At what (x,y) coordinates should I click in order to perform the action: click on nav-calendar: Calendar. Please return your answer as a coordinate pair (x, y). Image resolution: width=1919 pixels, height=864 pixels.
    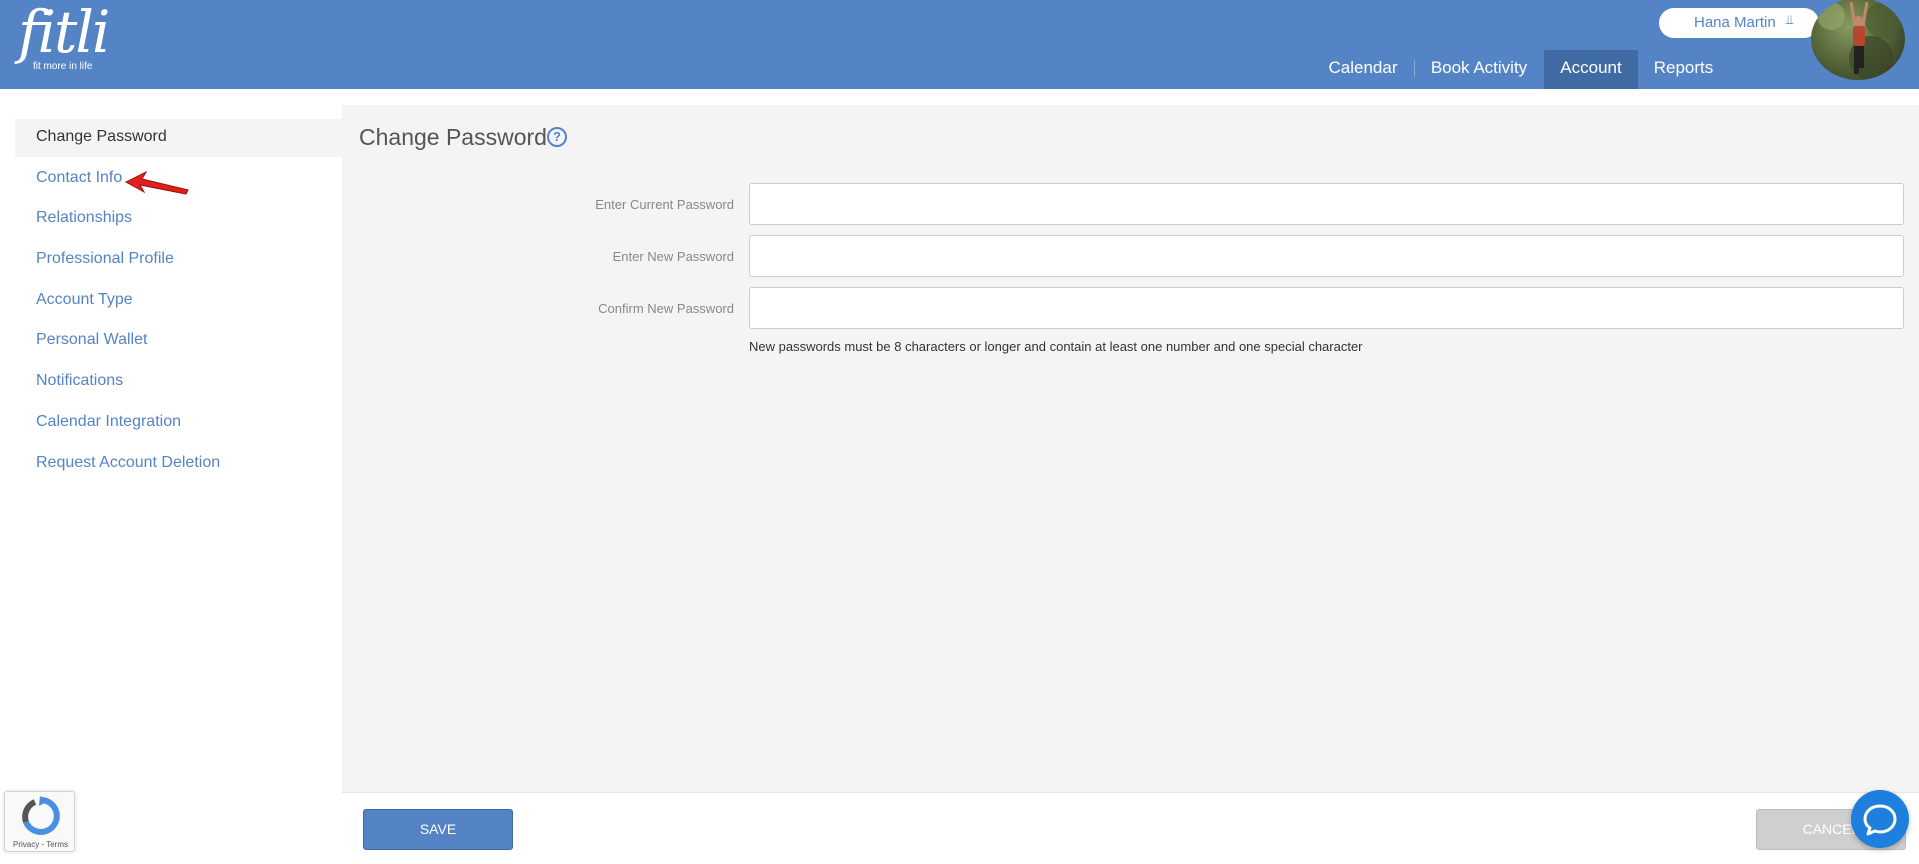
    Looking at the image, I should click on (1363, 69).